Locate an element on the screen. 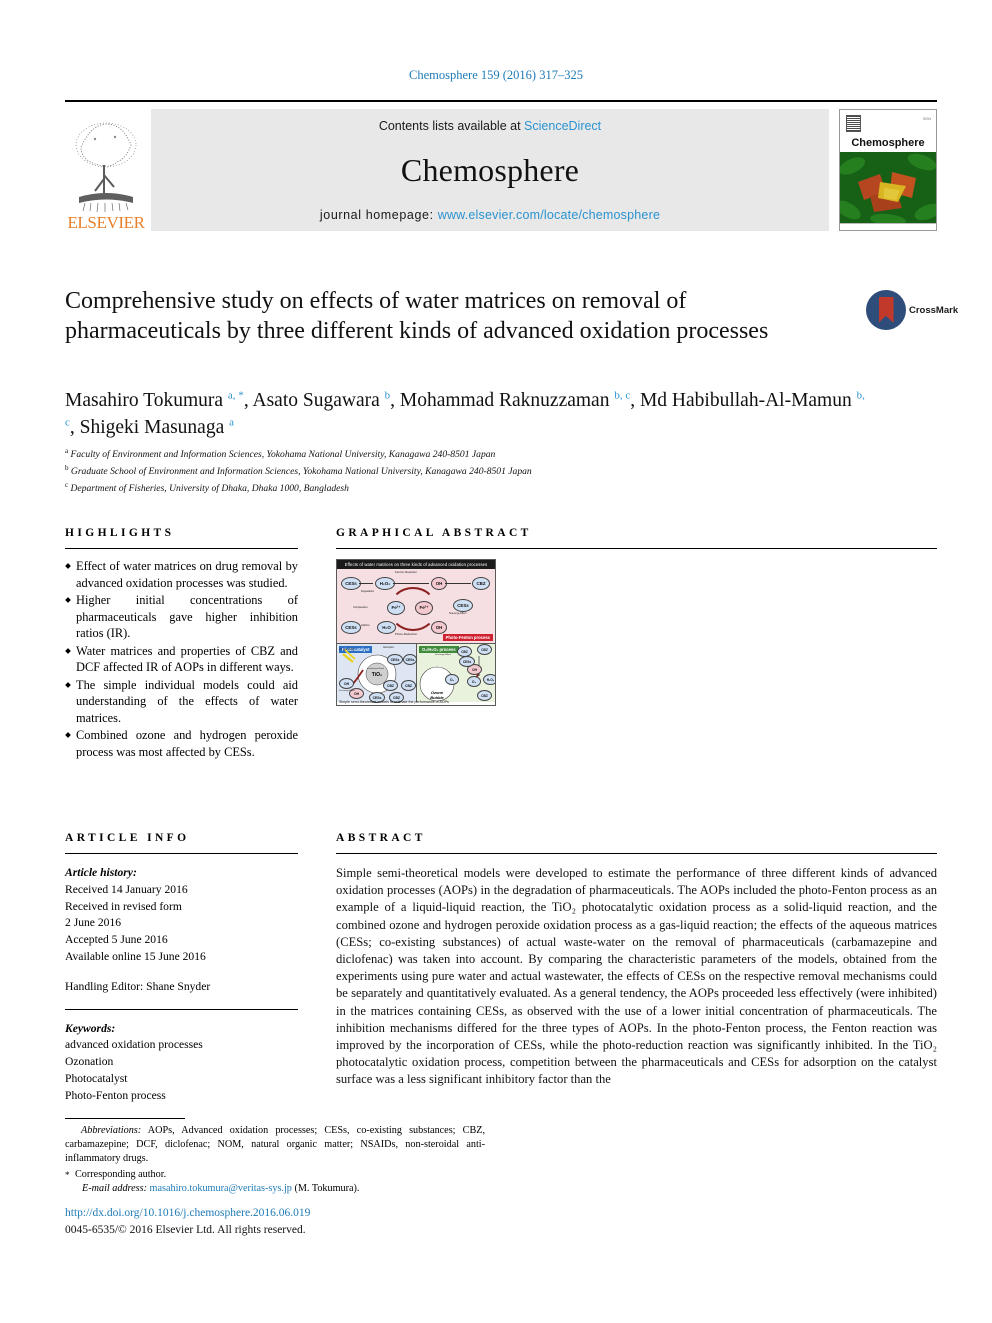  sciencedirect-link: ScienceDirect is located at coordinates (562, 126).